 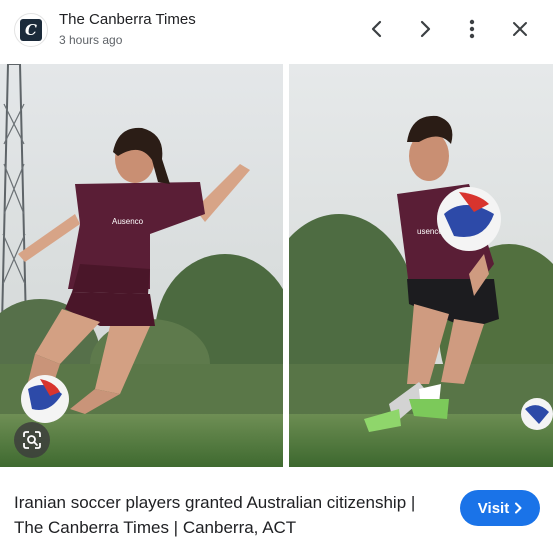 I want to click on jersey-text-left: Ausenco, so click(x=128, y=221).